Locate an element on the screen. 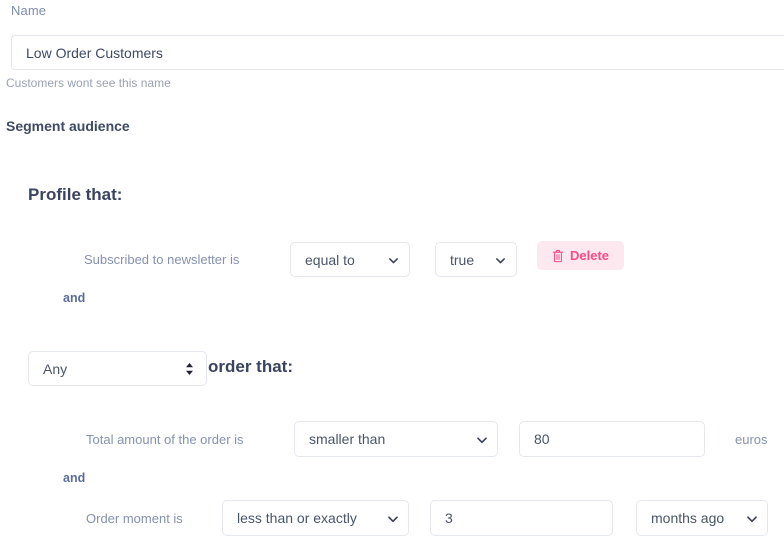 The image size is (784, 541). order-that-heading: order that: is located at coordinates (250, 366).